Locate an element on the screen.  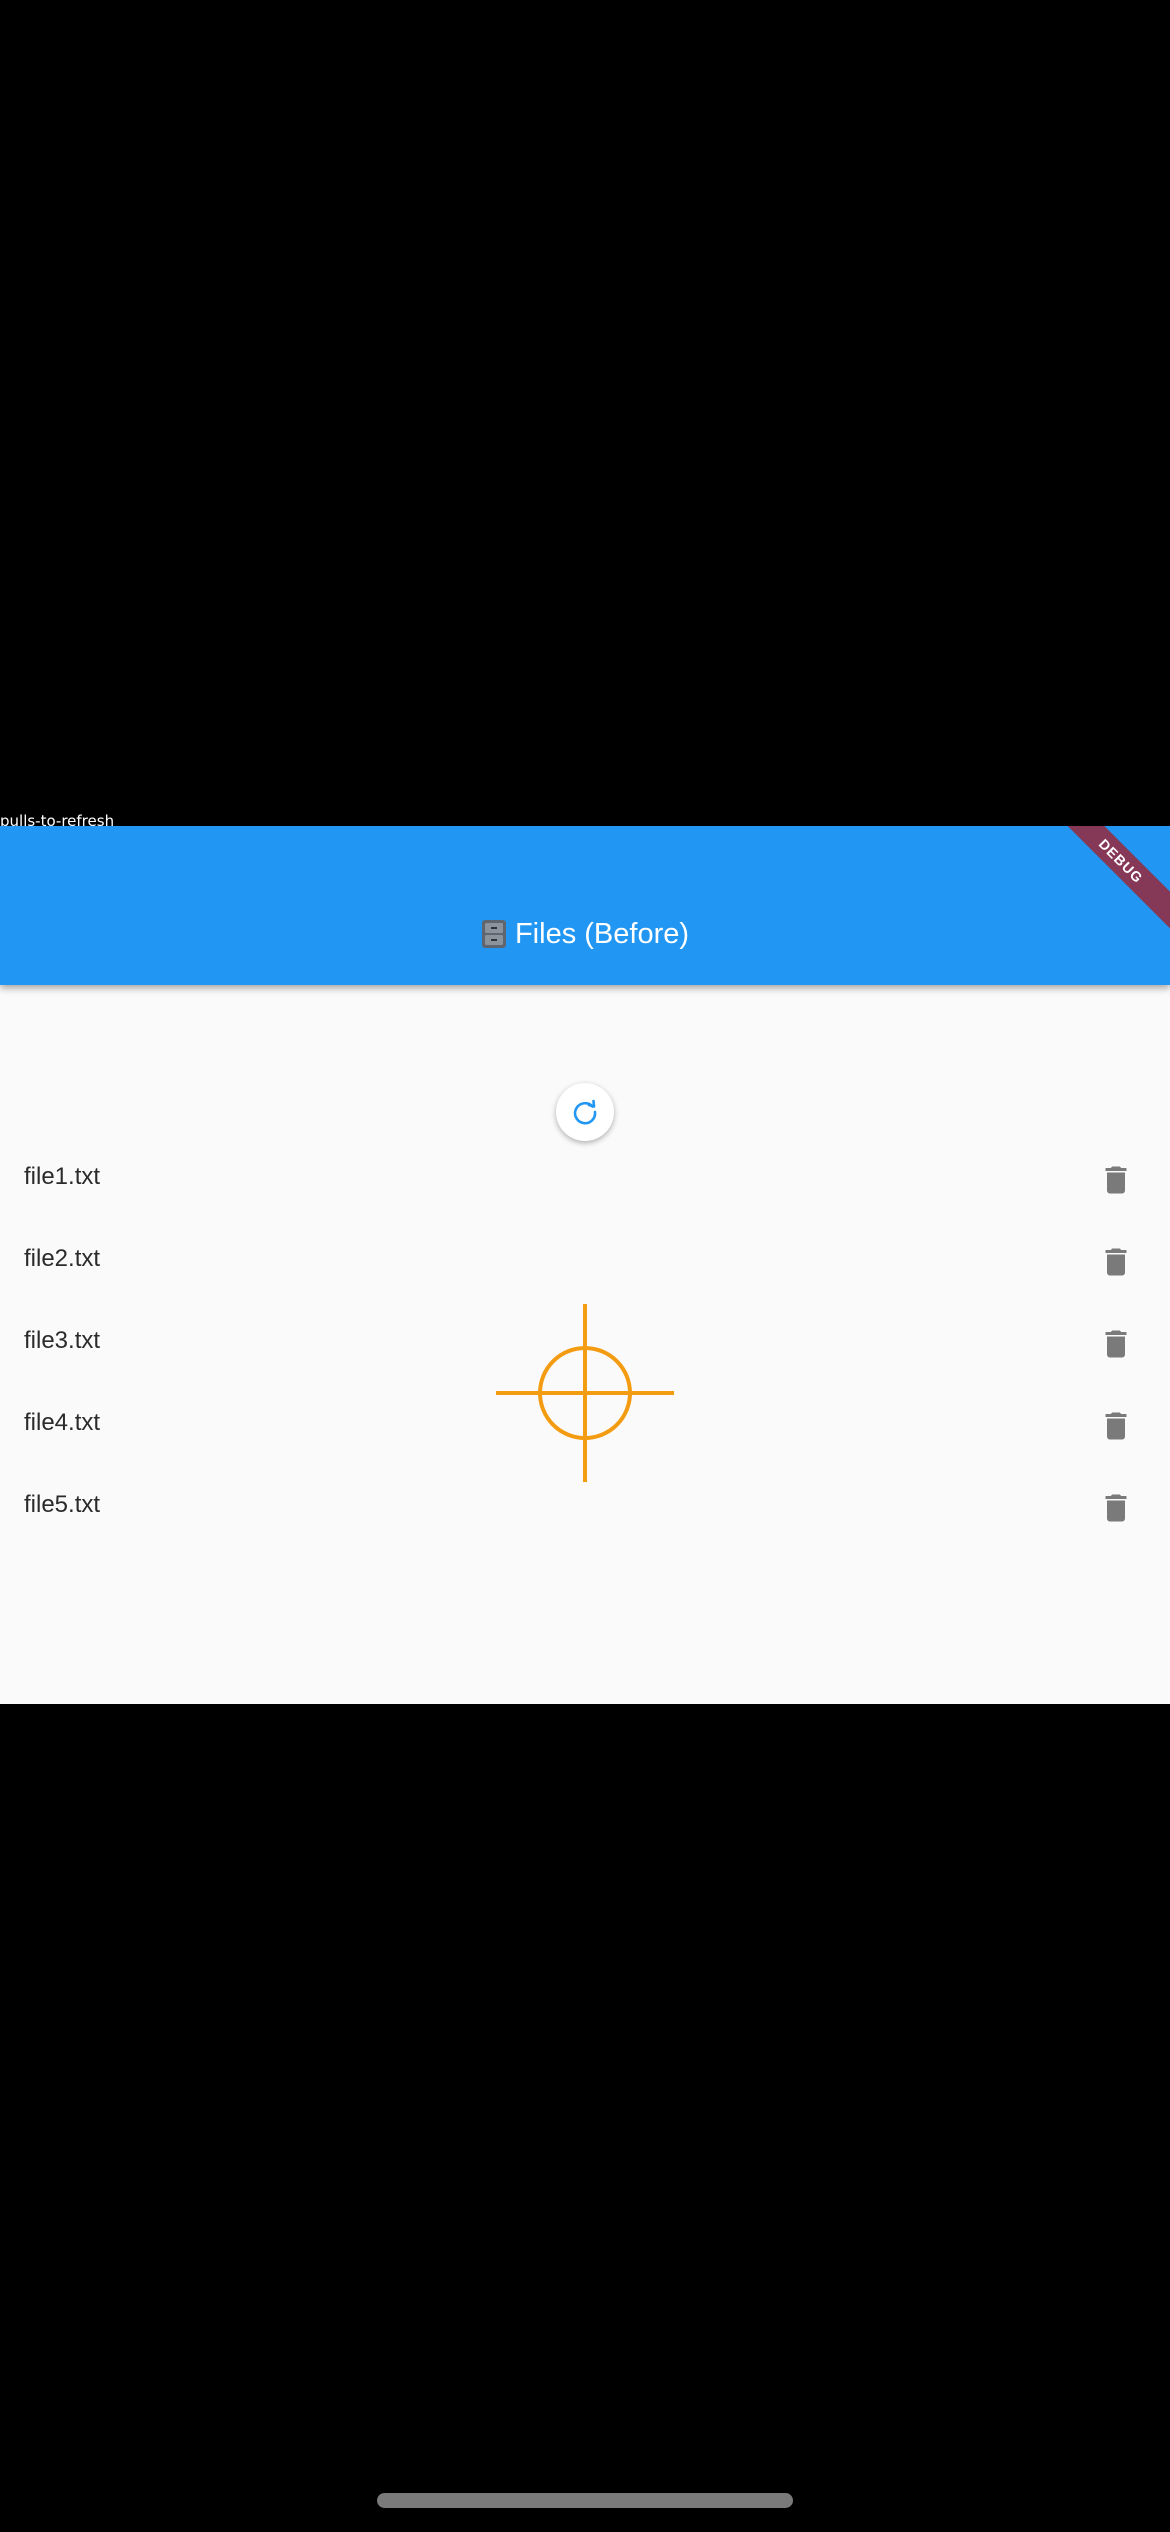
file-name: file4.txt is located at coordinates (62, 1422).